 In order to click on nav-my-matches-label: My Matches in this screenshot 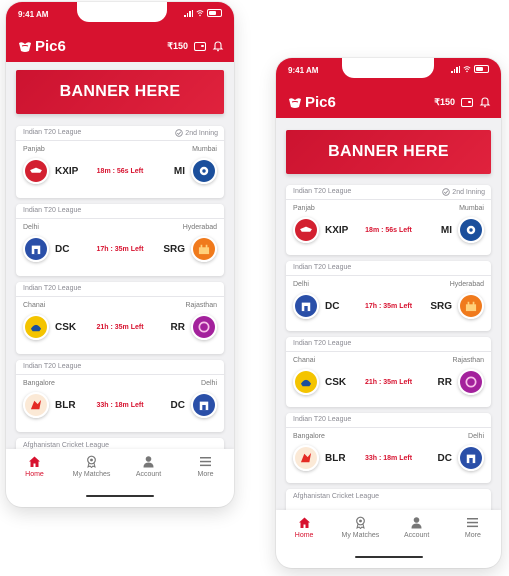, I will do `click(360, 535)`.